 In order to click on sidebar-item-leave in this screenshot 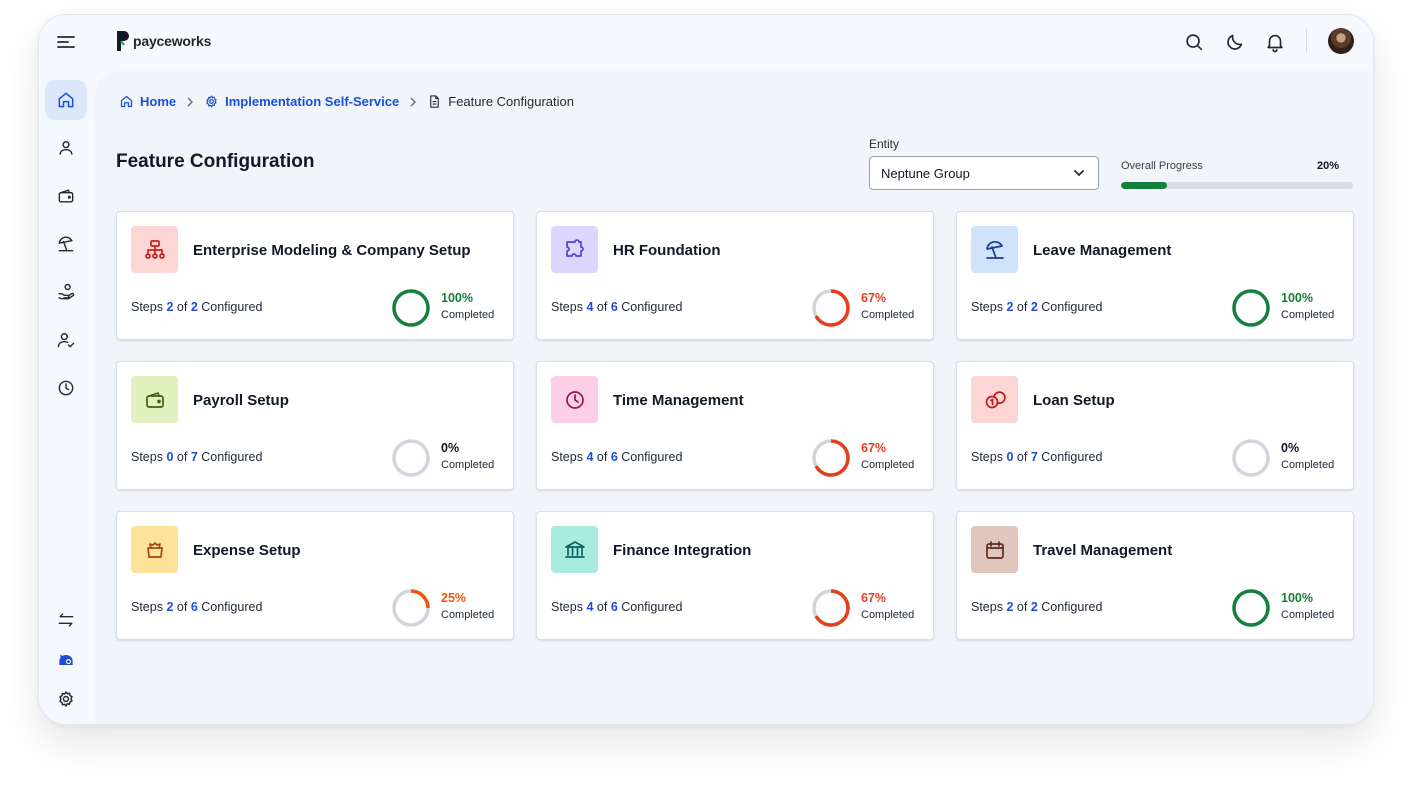, I will do `click(66, 244)`.